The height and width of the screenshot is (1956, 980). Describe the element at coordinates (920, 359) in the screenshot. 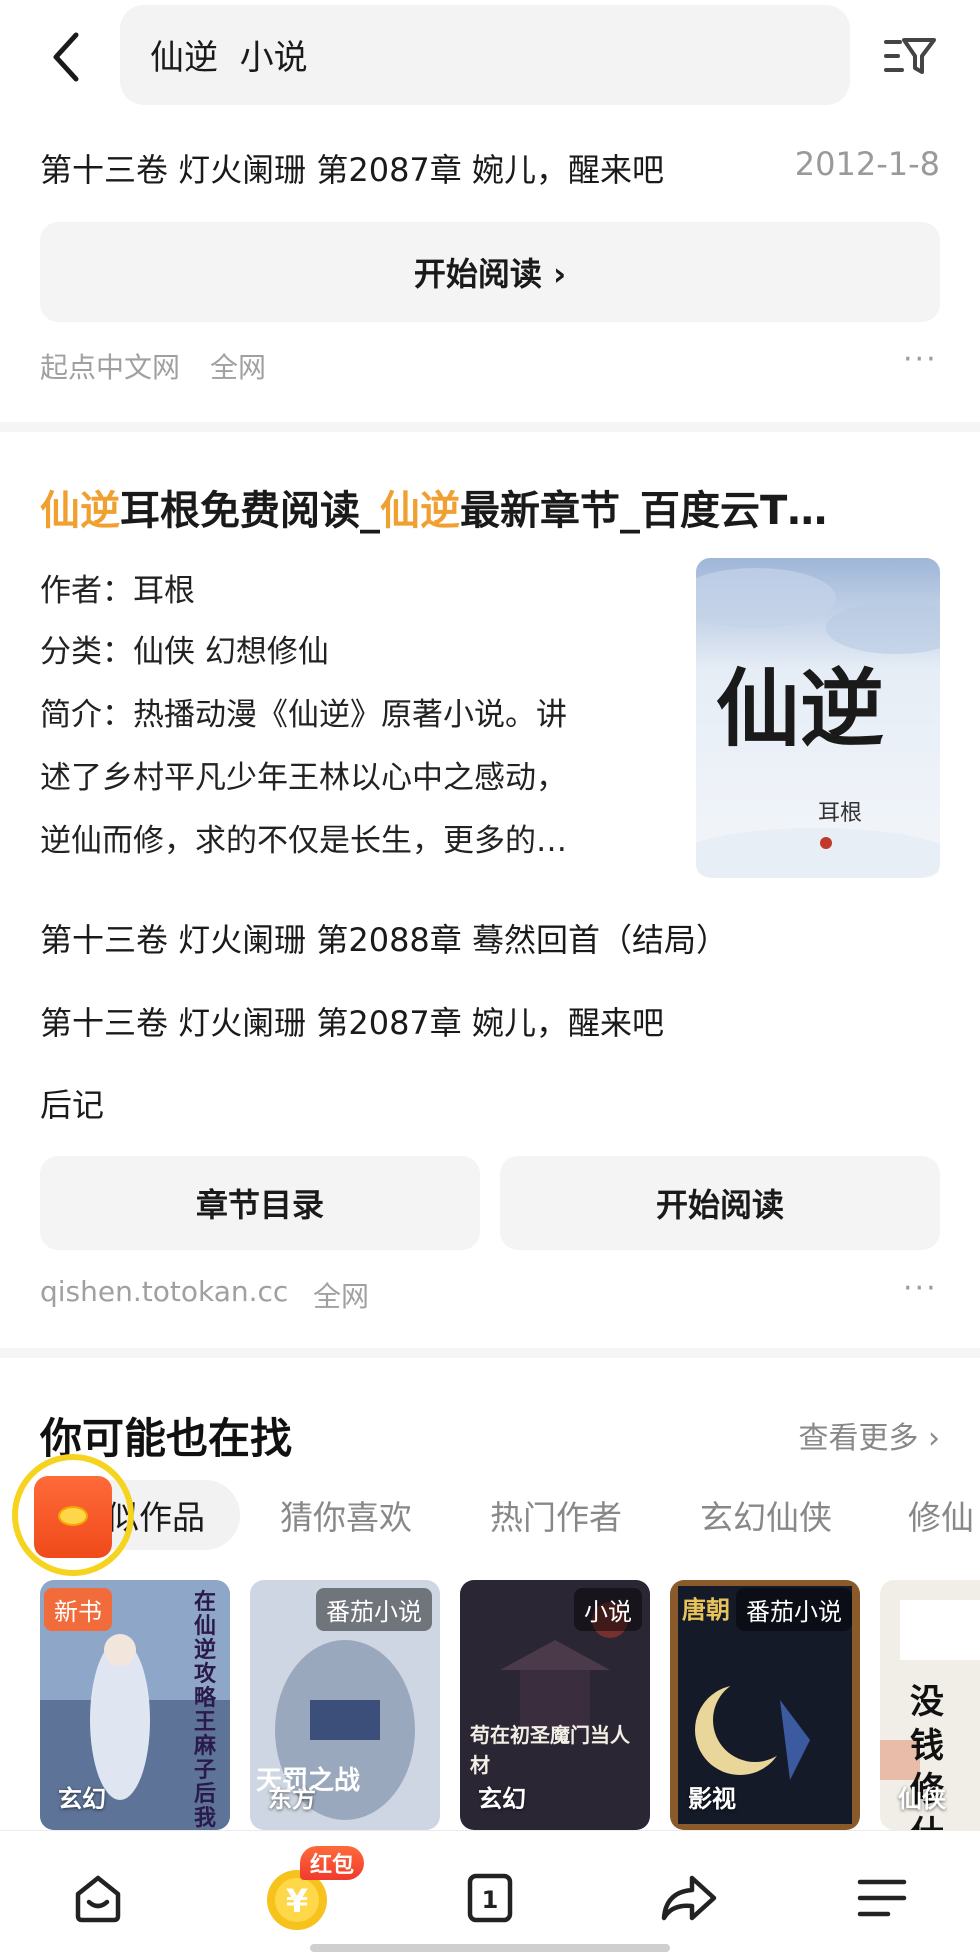

I see `result1-more-button: ···` at that location.